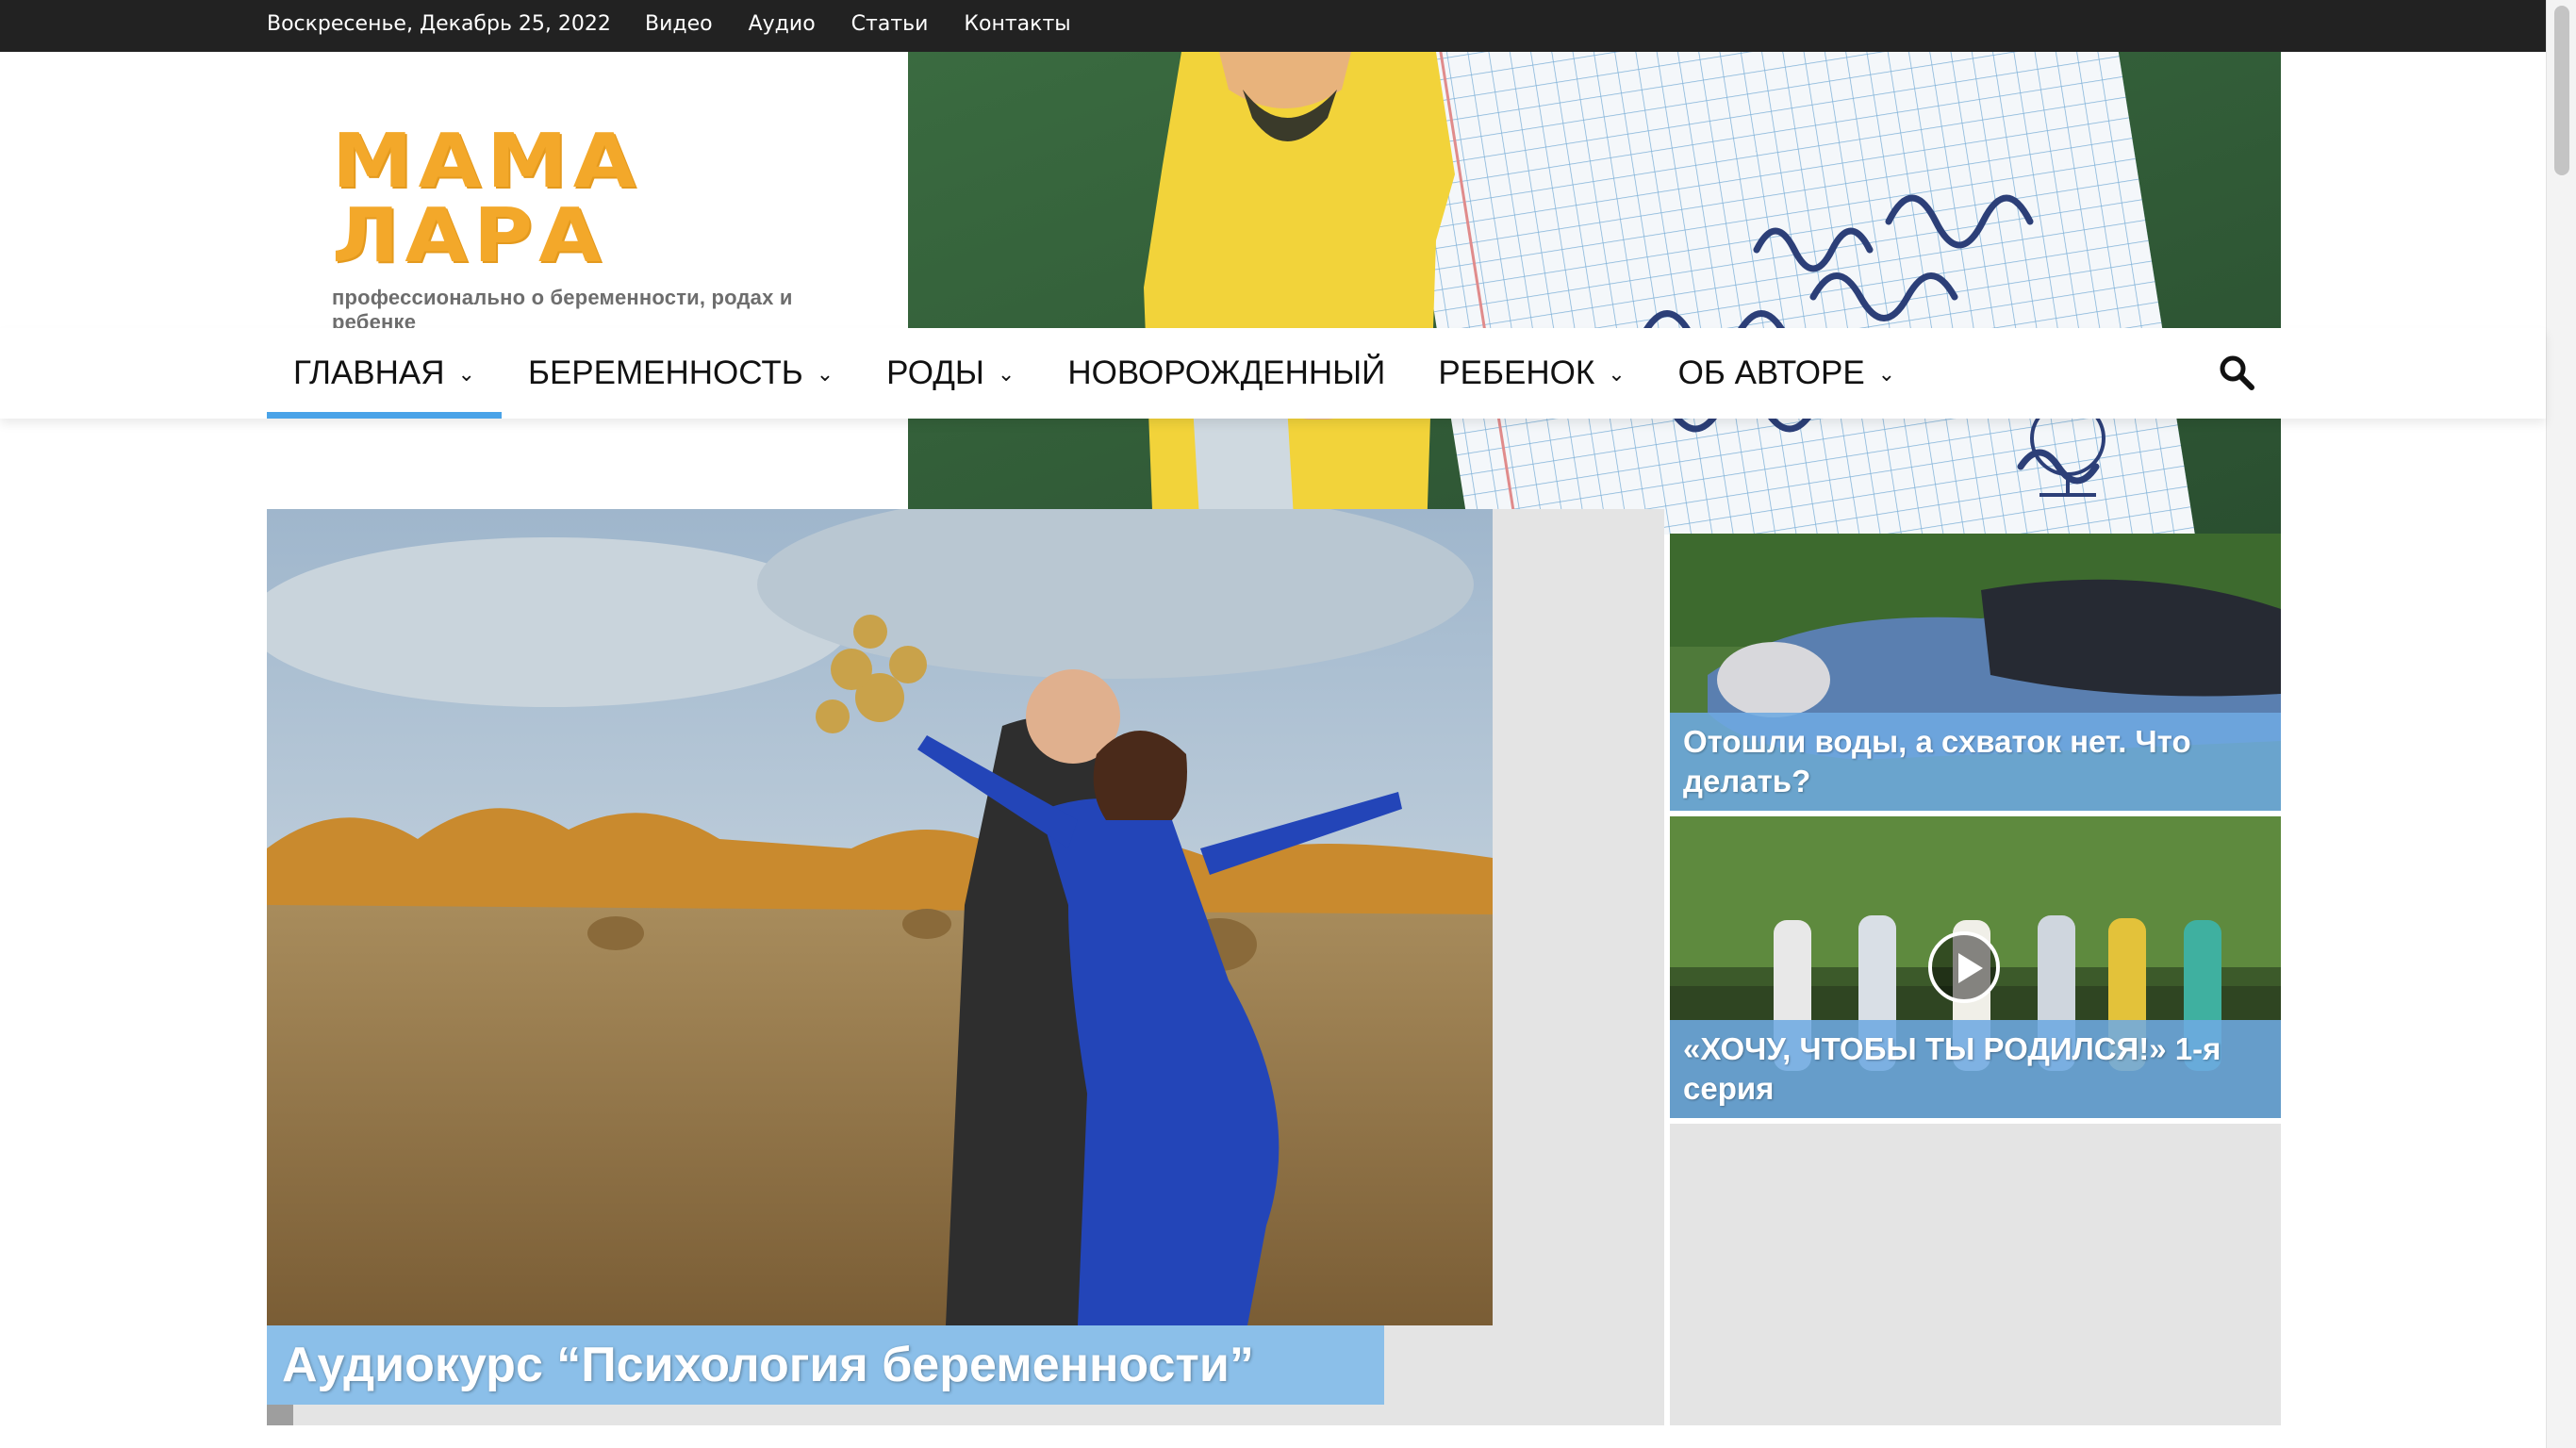 The height and width of the screenshot is (1448, 2576). What do you see at coordinates (2561, 724) in the screenshot?
I see `page-scrollbar` at bounding box center [2561, 724].